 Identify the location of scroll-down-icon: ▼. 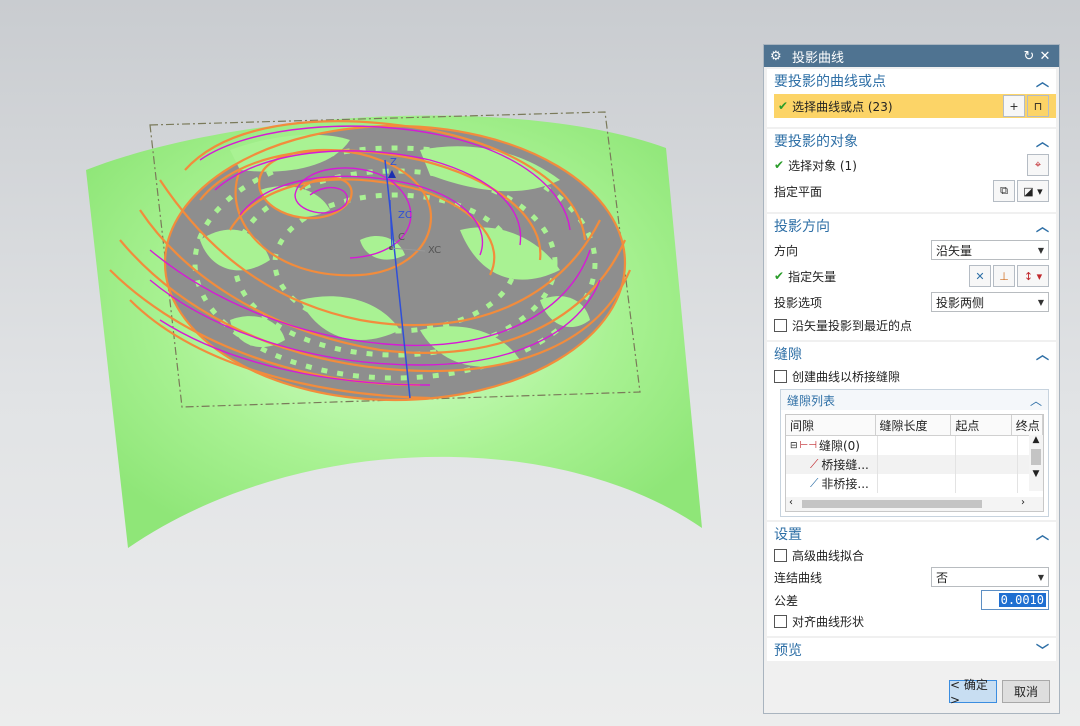
(1036, 474).